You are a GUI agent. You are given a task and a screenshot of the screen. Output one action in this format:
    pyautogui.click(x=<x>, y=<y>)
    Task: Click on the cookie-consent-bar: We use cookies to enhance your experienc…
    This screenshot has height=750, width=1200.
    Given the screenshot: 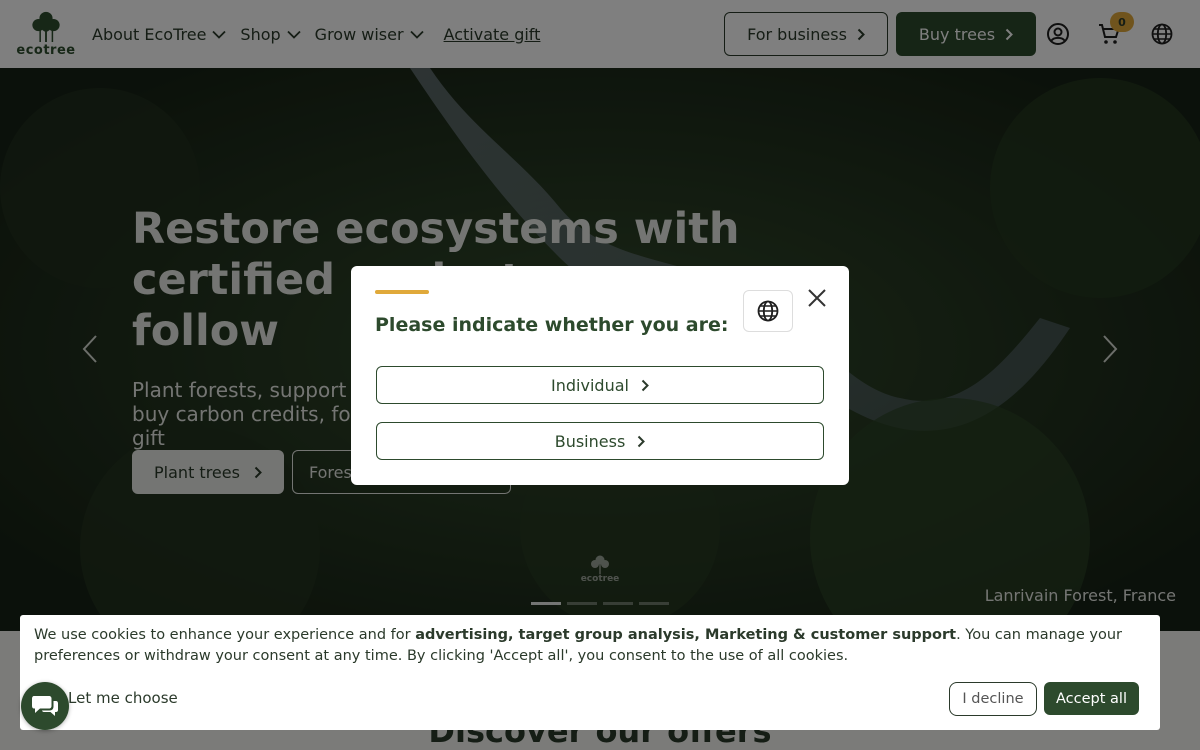 What is the action you would take?
    pyautogui.click(x=590, y=672)
    